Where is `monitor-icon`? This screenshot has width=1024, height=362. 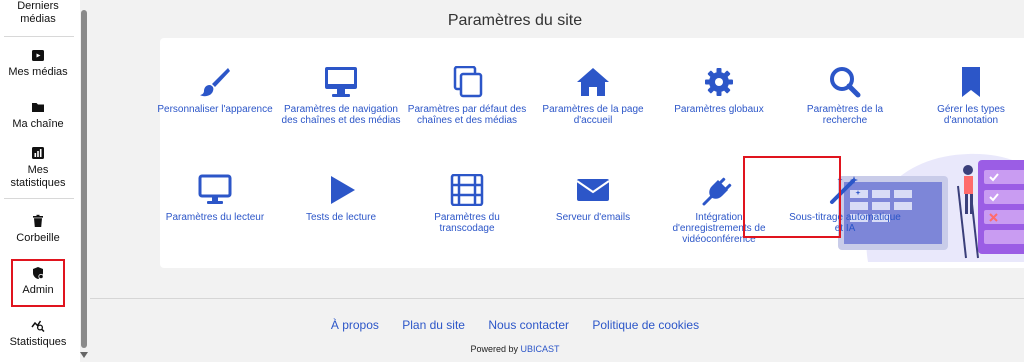 monitor-icon is located at coordinates (341, 82).